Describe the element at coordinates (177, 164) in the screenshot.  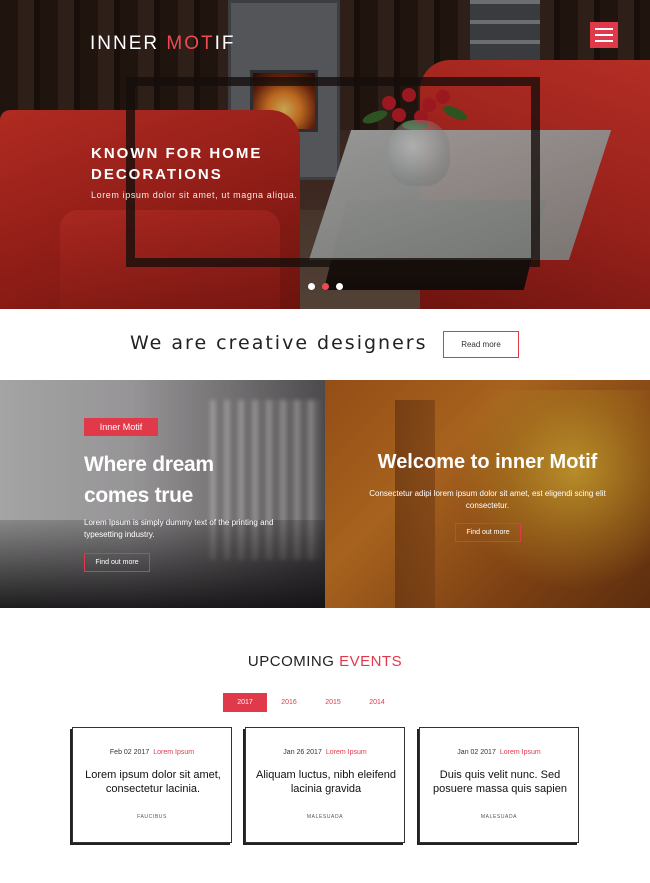
I see `hero-title: KNOWN FOR HOME DECORATIONS` at that location.